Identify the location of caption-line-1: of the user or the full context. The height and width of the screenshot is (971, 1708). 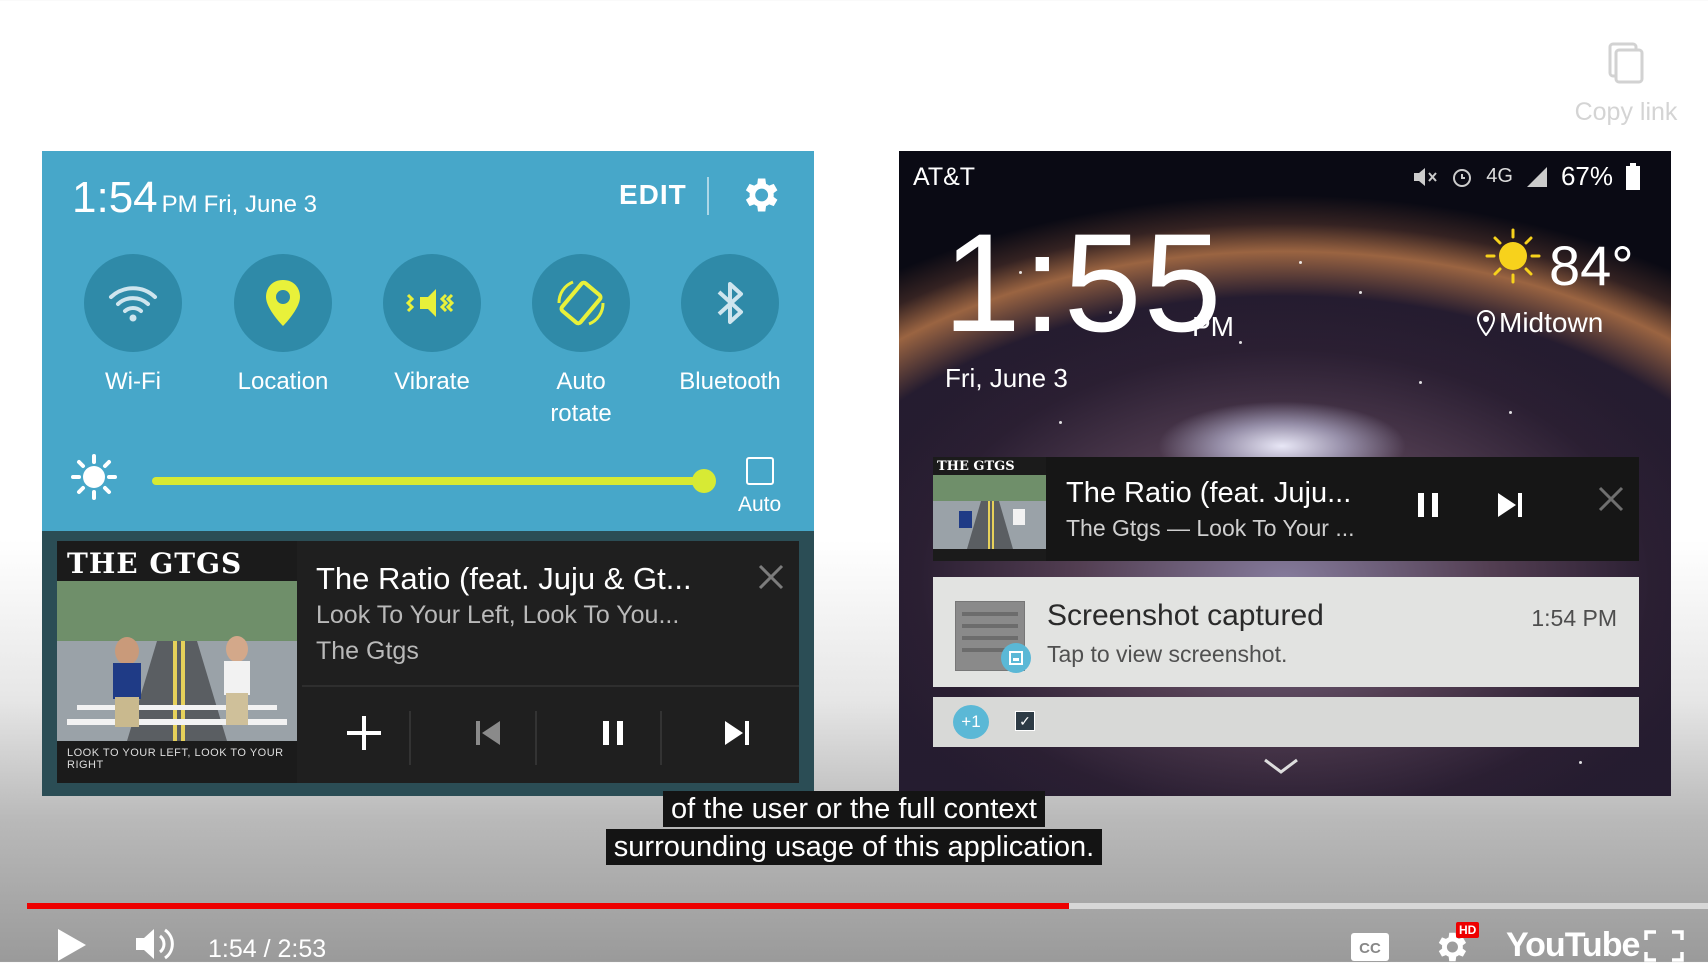
(854, 809).